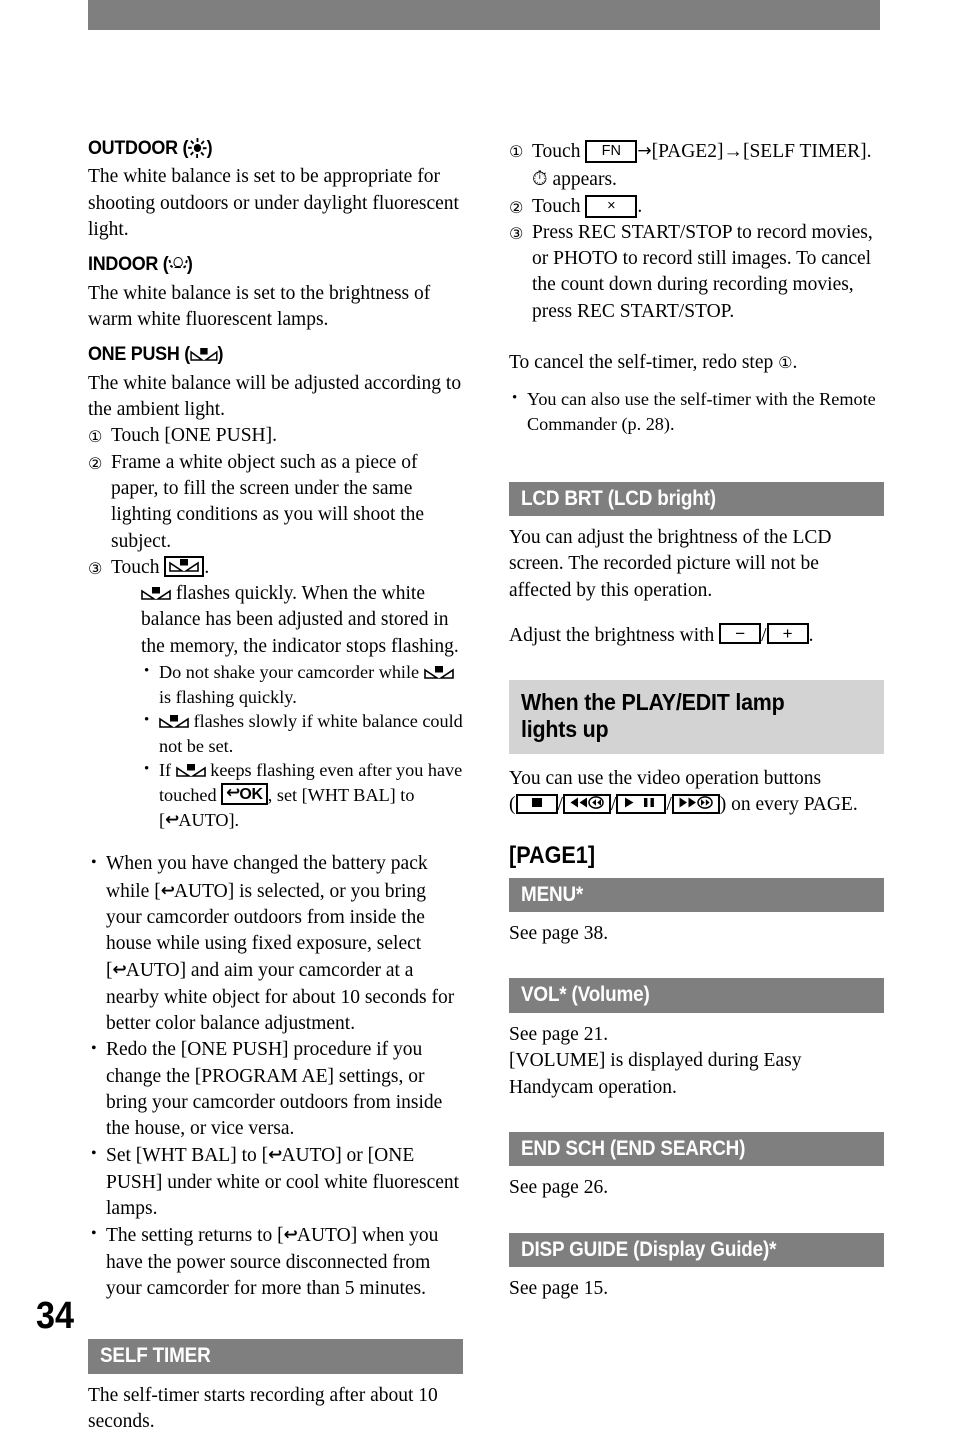 The width and height of the screenshot is (954, 1446). I want to click on self-timer-appear-note: ⏱ appears., so click(708, 179).